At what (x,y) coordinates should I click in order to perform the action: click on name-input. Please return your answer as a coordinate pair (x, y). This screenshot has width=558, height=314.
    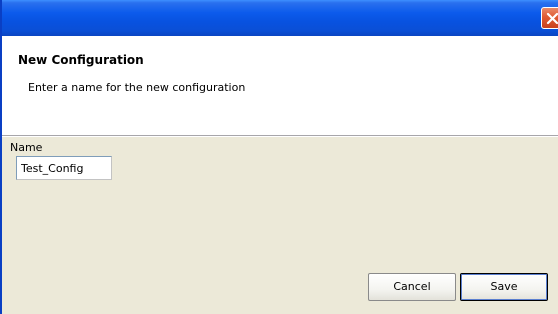
    Looking at the image, I should click on (64, 168).